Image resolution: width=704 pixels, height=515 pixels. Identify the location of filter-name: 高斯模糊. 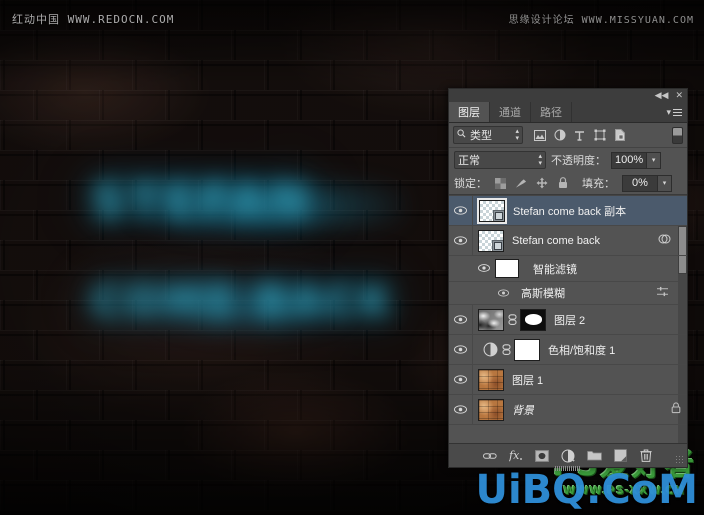
(543, 293).